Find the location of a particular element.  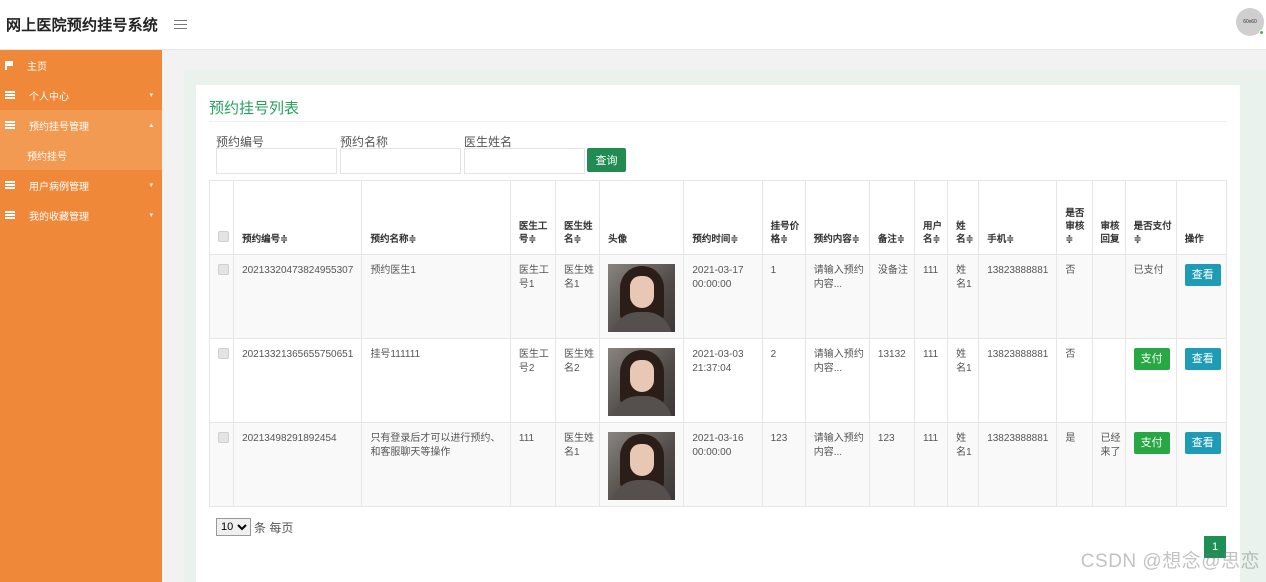

column-header: 姓名≑ is located at coordinates (963, 217).